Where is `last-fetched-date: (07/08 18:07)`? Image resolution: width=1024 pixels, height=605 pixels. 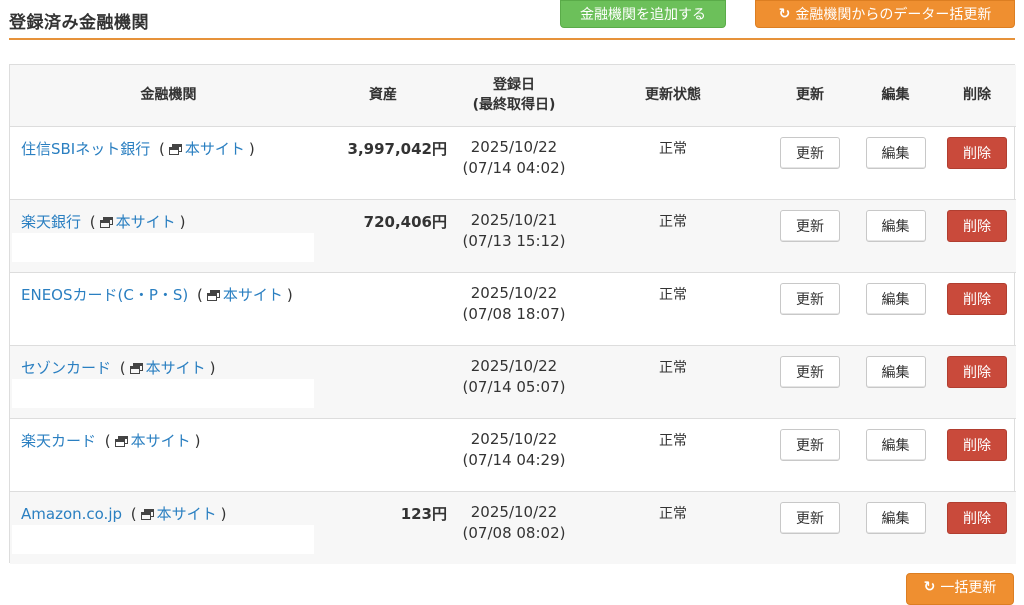 last-fetched-date: (07/08 18:07) is located at coordinates (514, 313).